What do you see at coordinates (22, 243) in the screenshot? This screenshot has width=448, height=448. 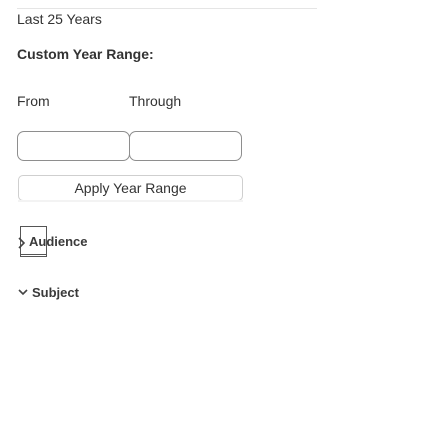 I see `chevron-right-icon` at bounding box center [22, 243].